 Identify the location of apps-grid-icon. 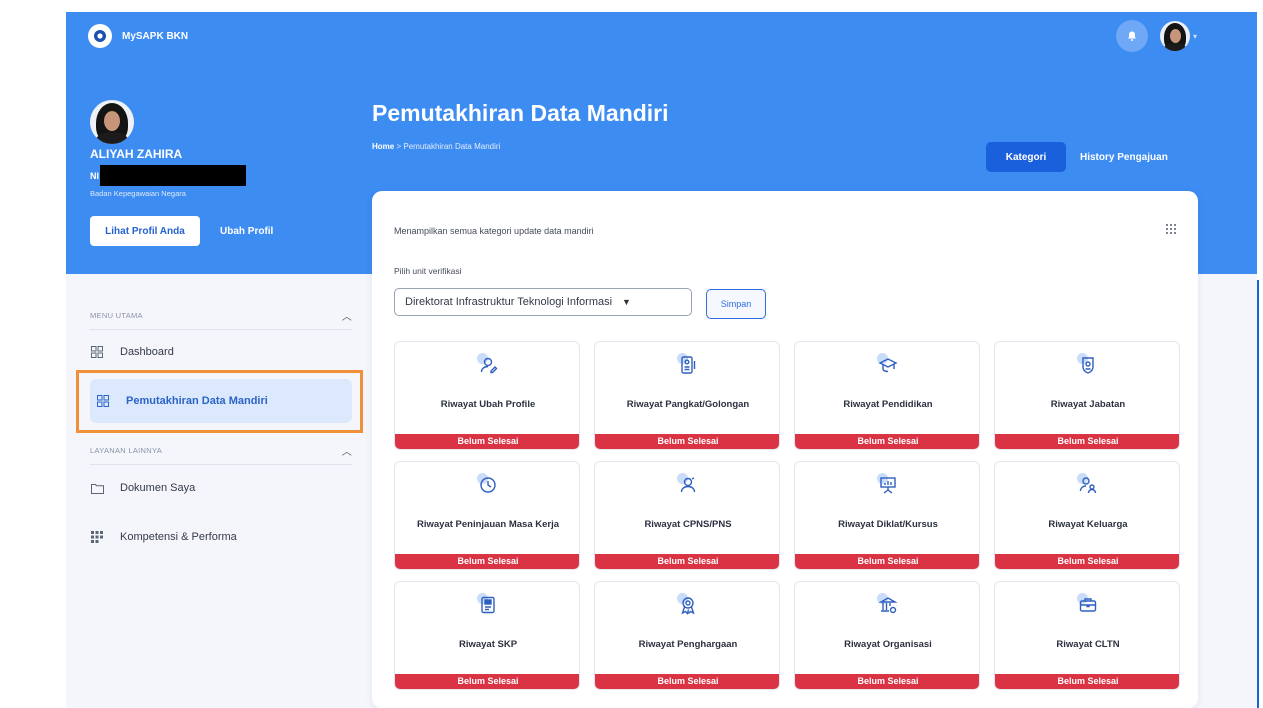
(97, 537).